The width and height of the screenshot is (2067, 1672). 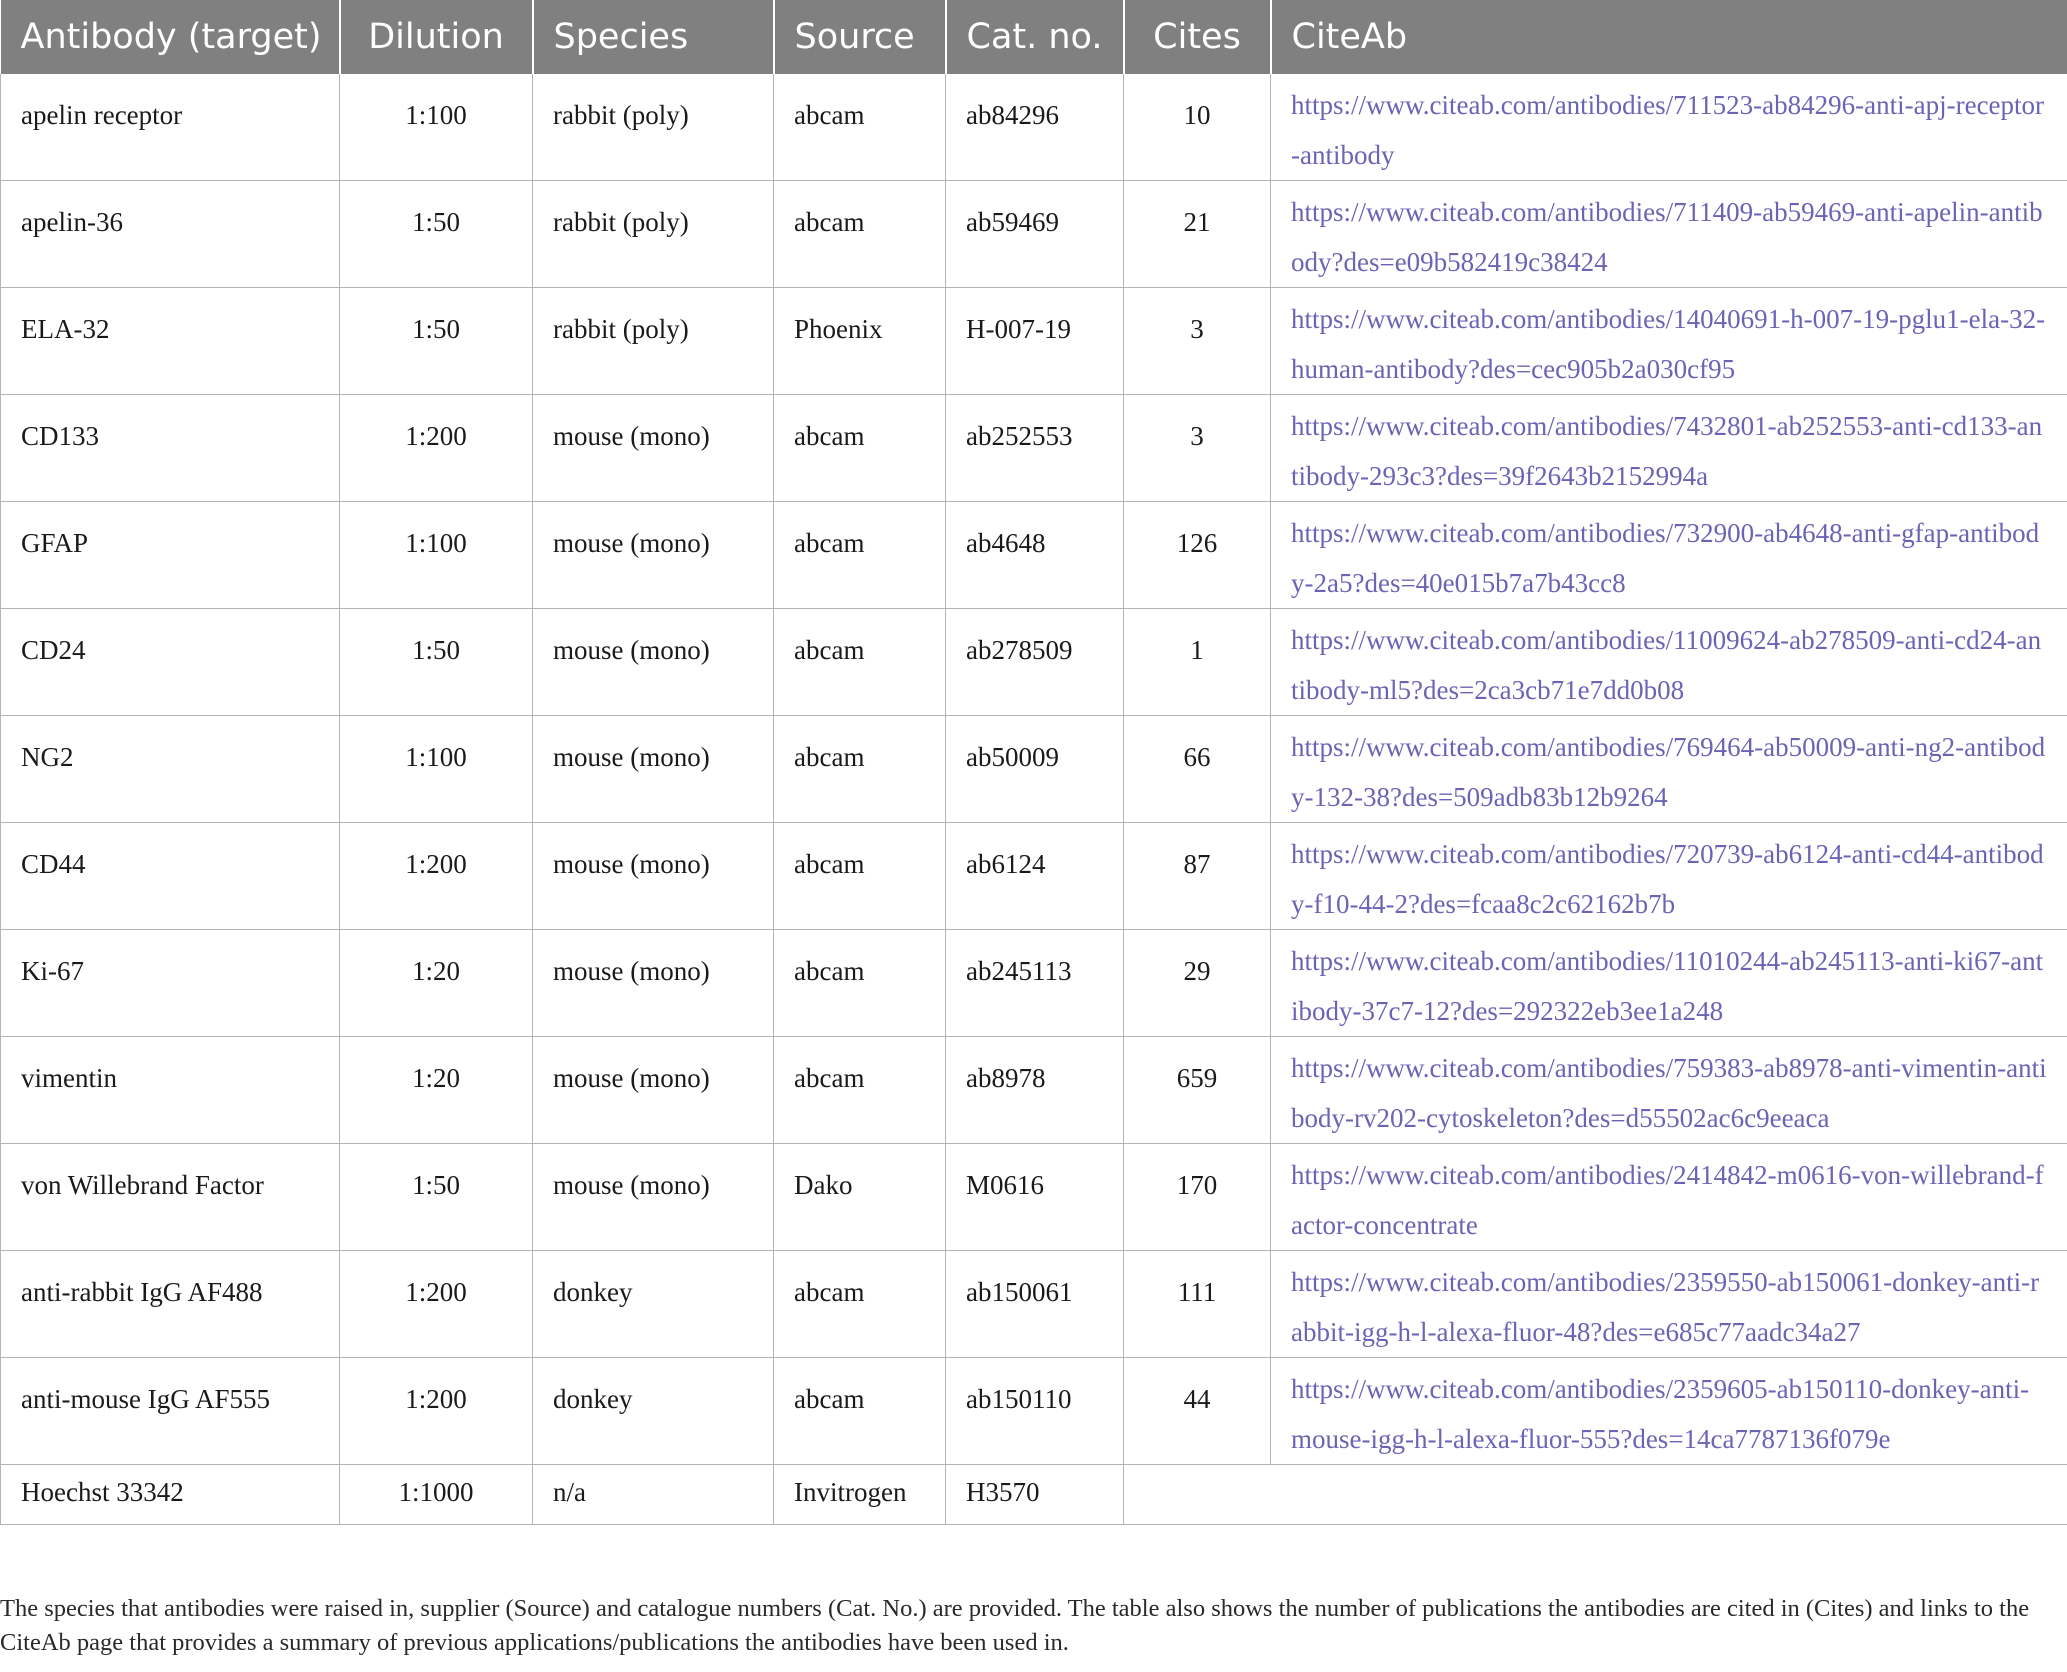 What do you see at coordinates (170, 555) in the screenshot?
I see `cell-target: GFAP` at bounding box center [170, 555].